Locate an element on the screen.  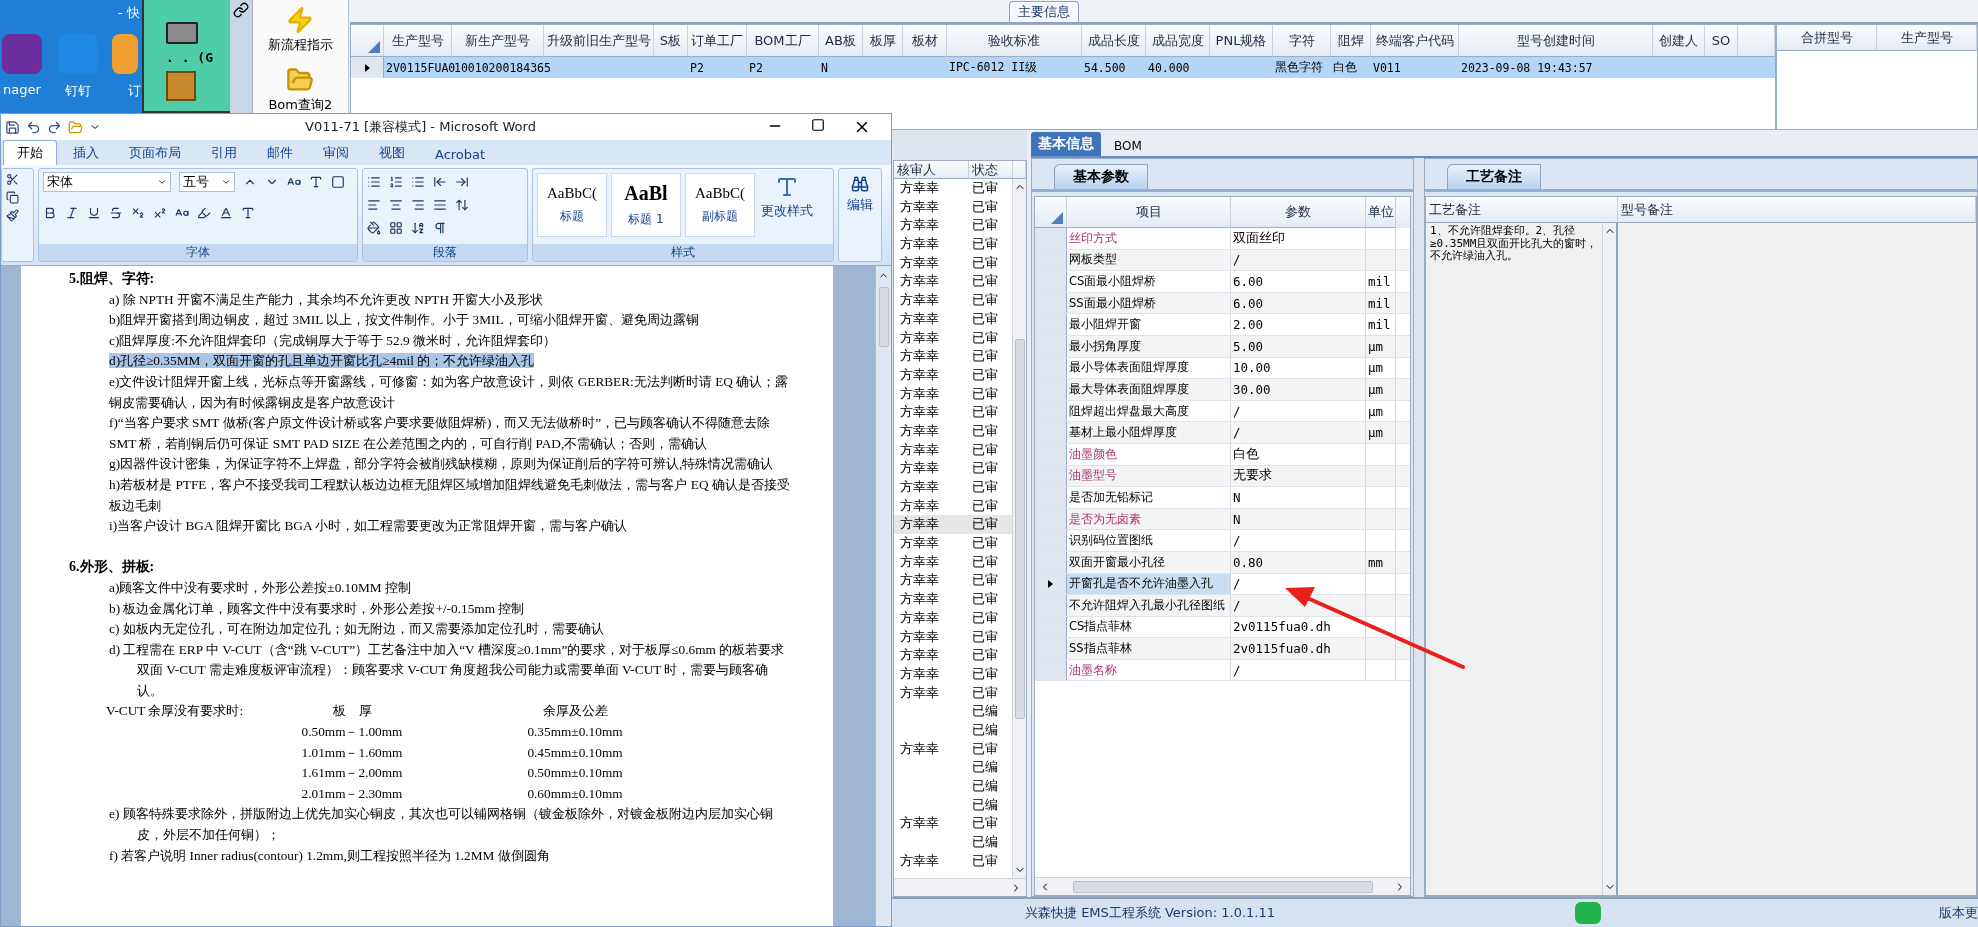
table-row: 双面开窗最小孔径 0.80 mm is located at coordinates (1222, 562).